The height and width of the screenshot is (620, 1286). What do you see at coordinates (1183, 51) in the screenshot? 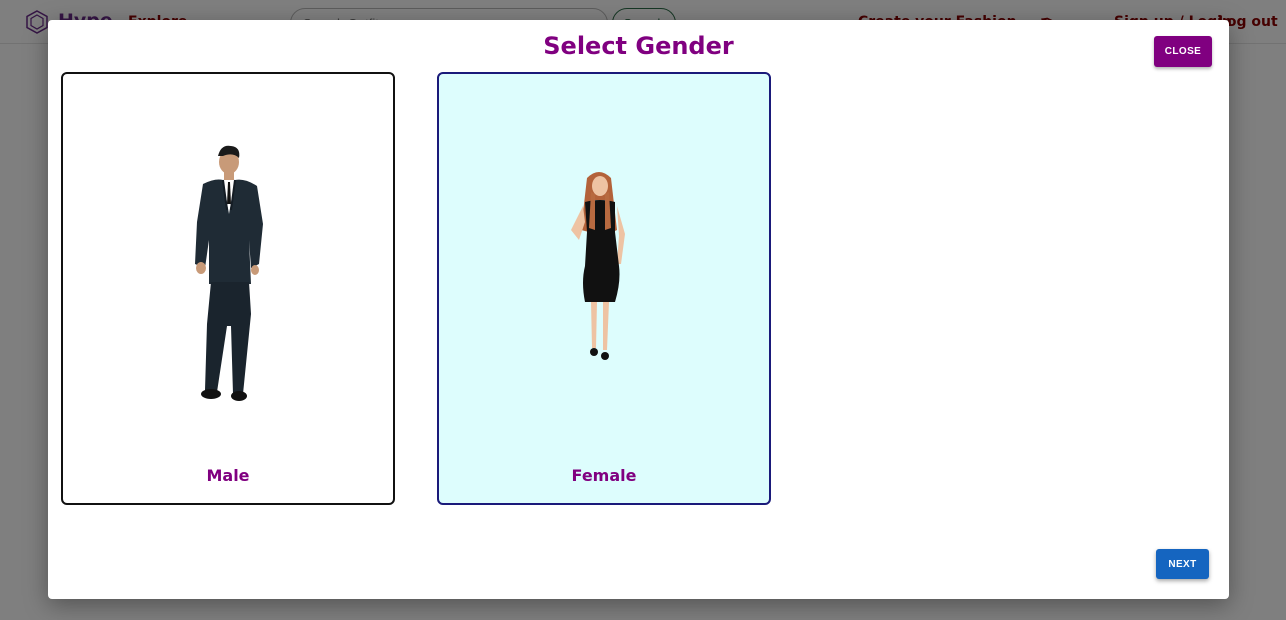
I see `close-button: CLOSE` at bounding box center [1183, 51].